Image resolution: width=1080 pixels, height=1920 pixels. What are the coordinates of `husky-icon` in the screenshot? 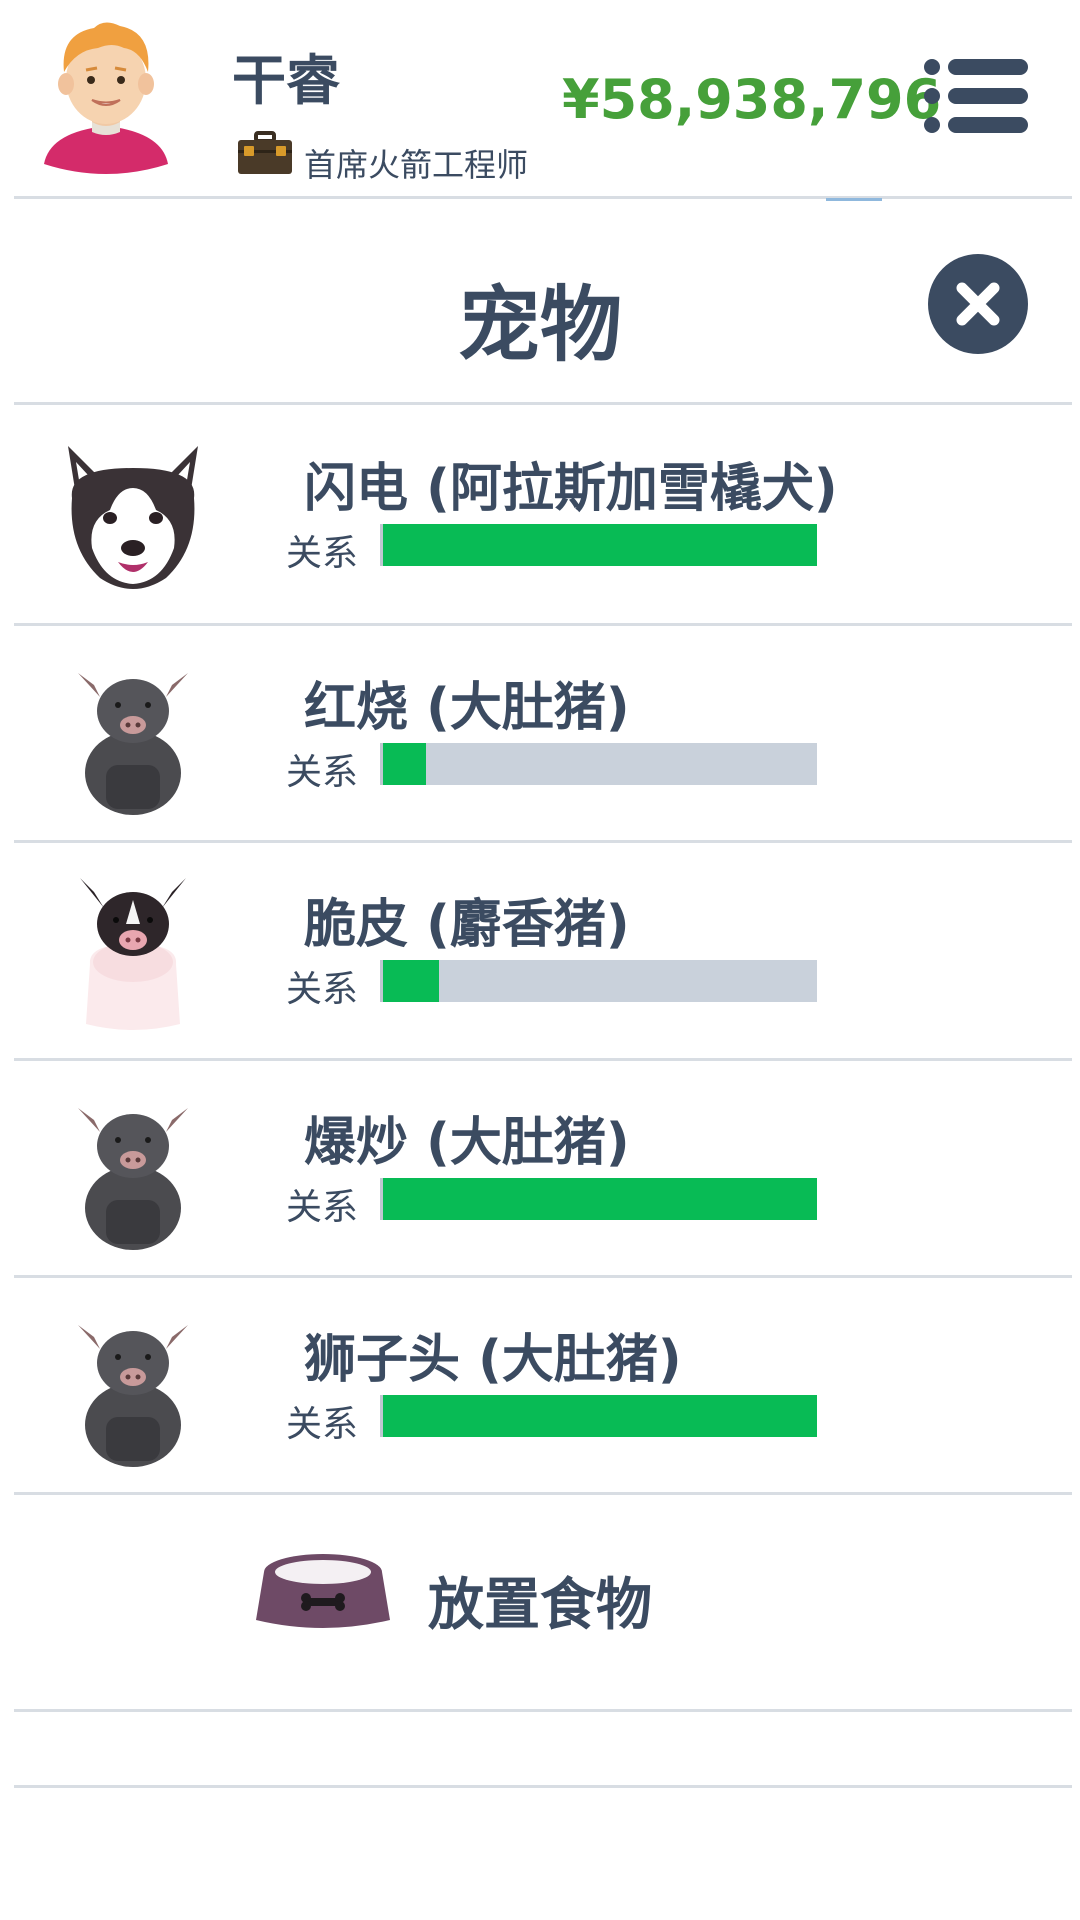 It's located at (133, 517).